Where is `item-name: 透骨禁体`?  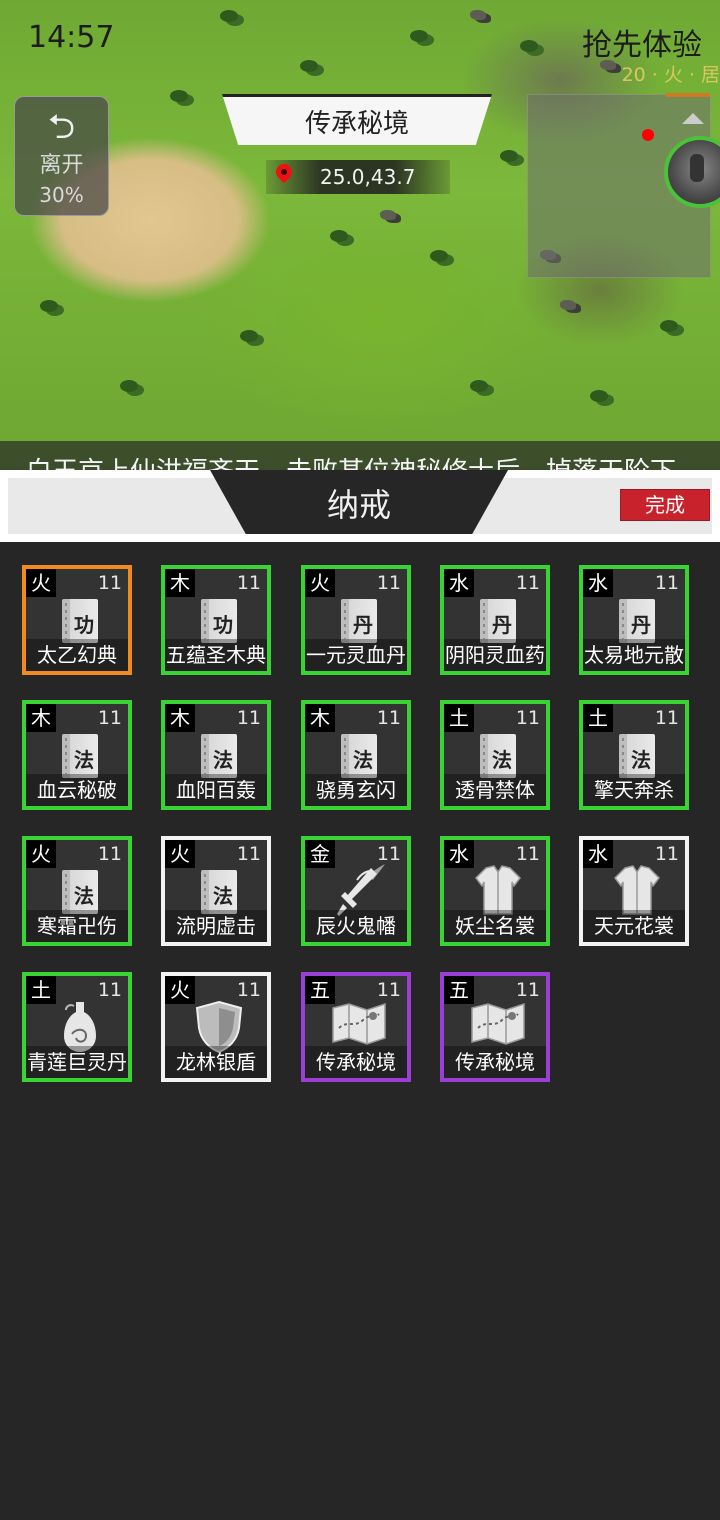
item-name: 透骨禁体 is located at coordinates (495, 790).